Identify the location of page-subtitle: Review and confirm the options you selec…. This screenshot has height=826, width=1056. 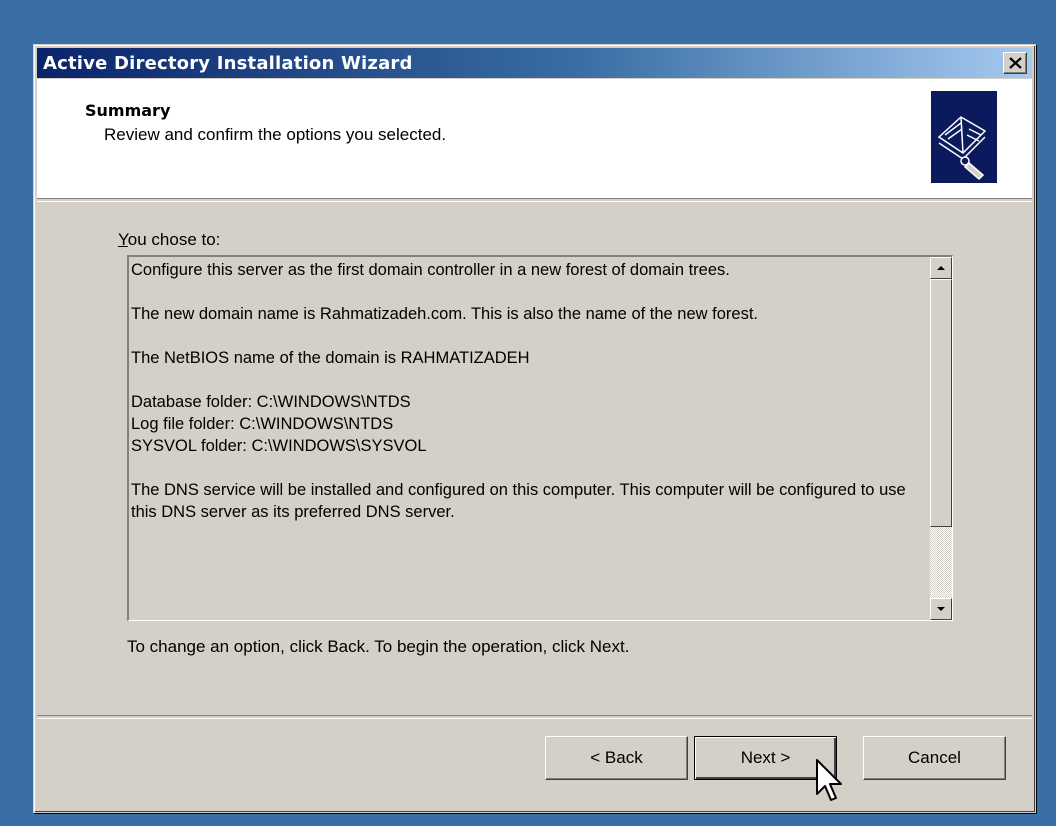
(275, 134).